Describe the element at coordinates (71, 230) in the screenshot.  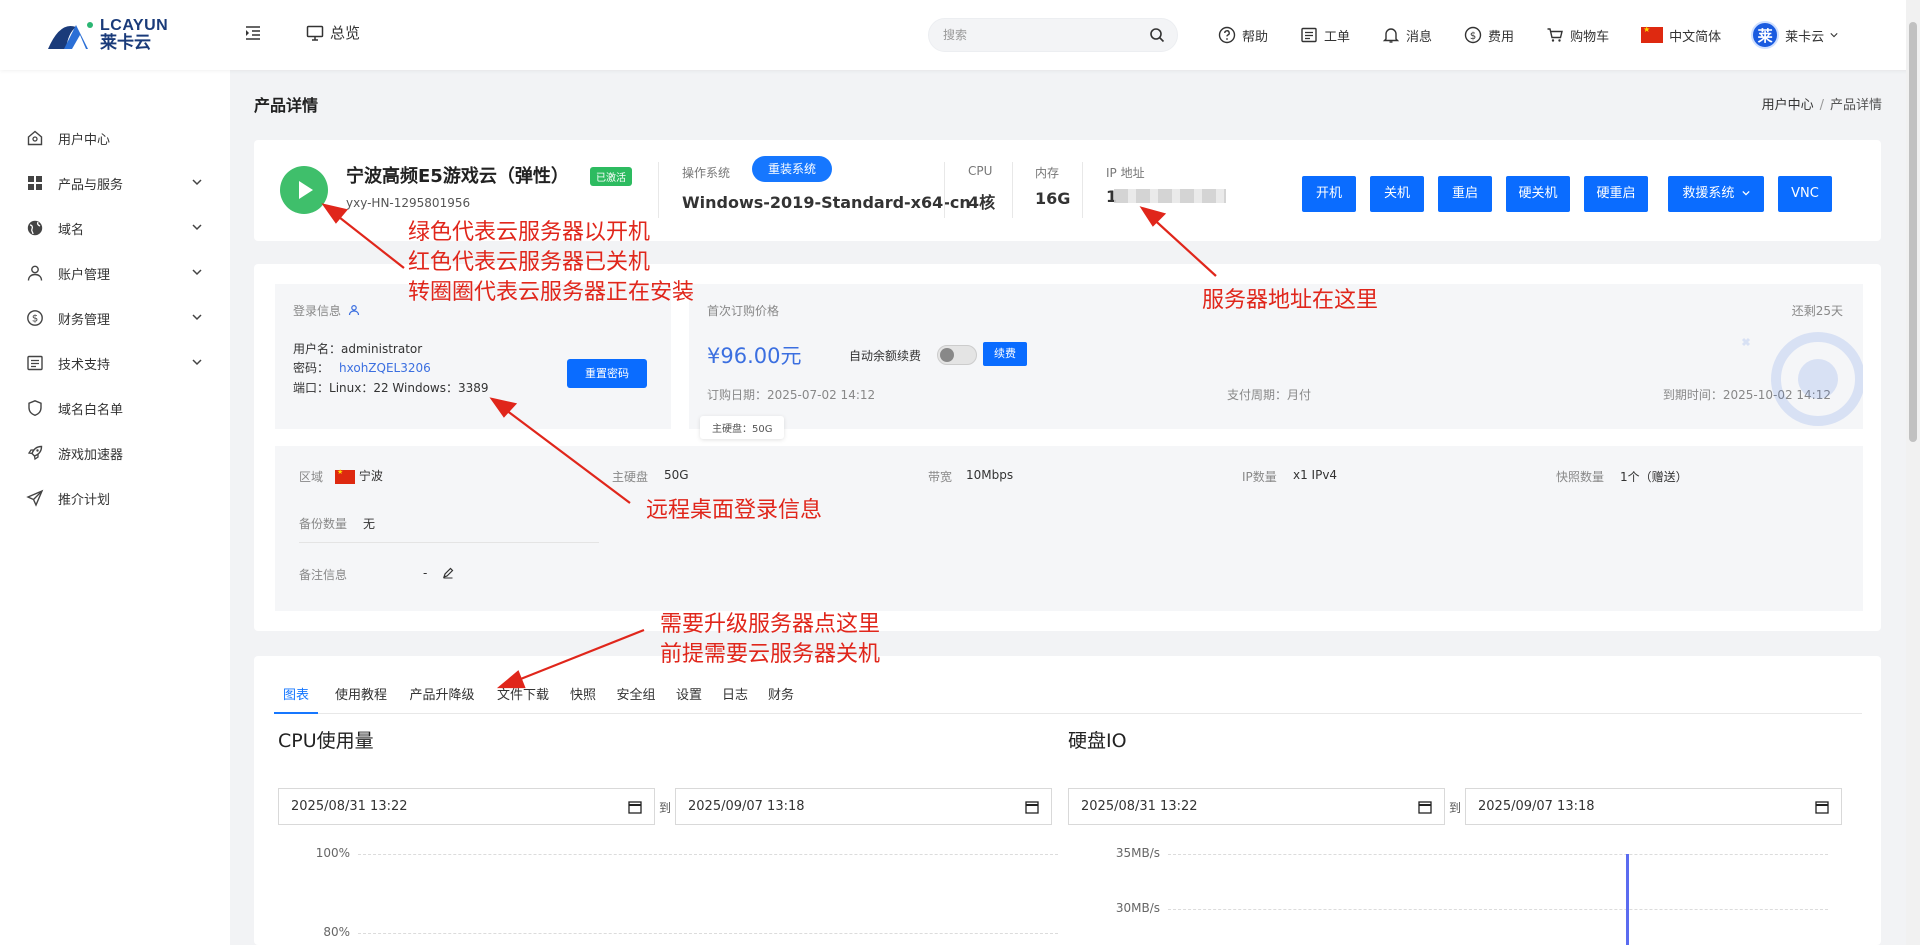
I see `sidebar-item-label: 域名` at that location.